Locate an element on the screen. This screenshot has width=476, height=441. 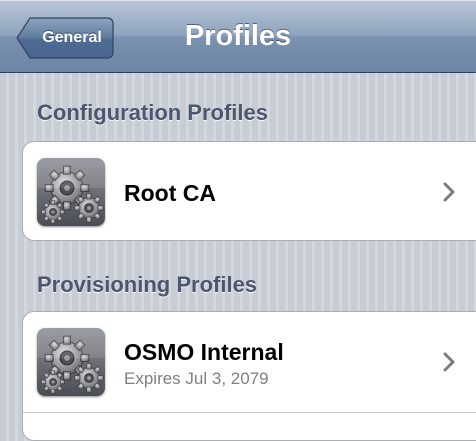
page-title: Profiles is located at coordinates (238, 35).